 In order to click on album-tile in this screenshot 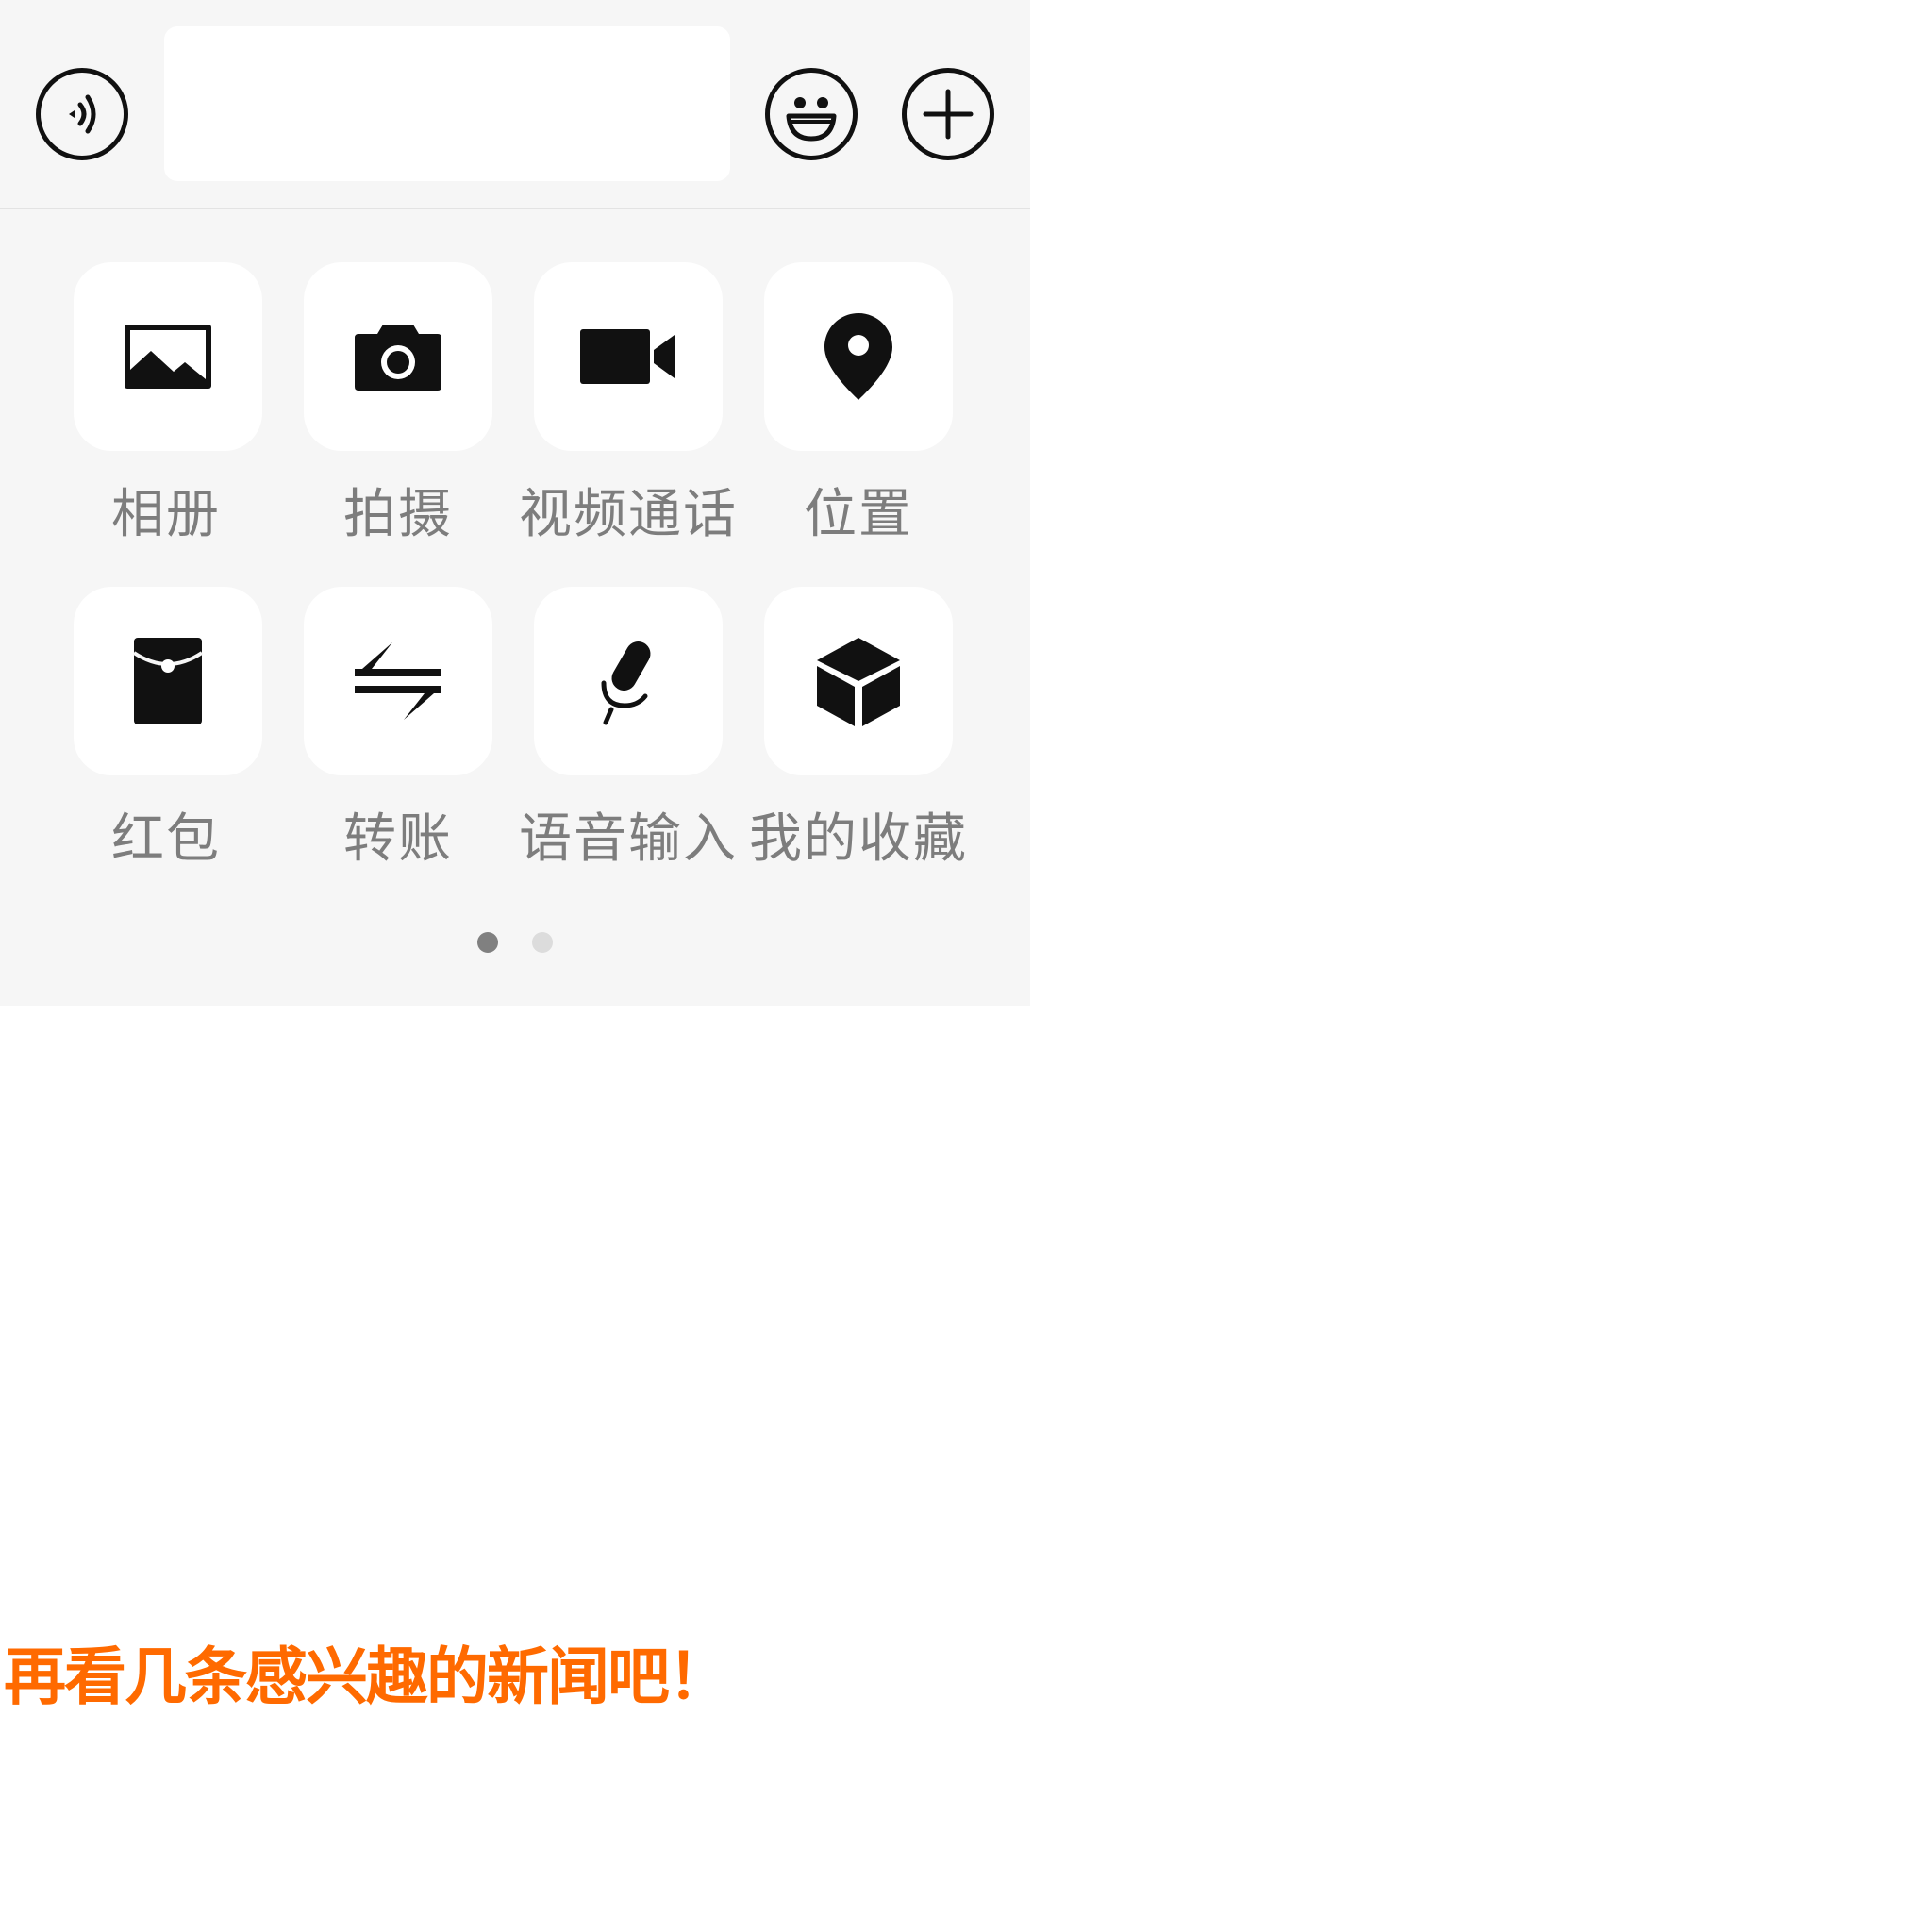, I will do `click(168, 356)`.